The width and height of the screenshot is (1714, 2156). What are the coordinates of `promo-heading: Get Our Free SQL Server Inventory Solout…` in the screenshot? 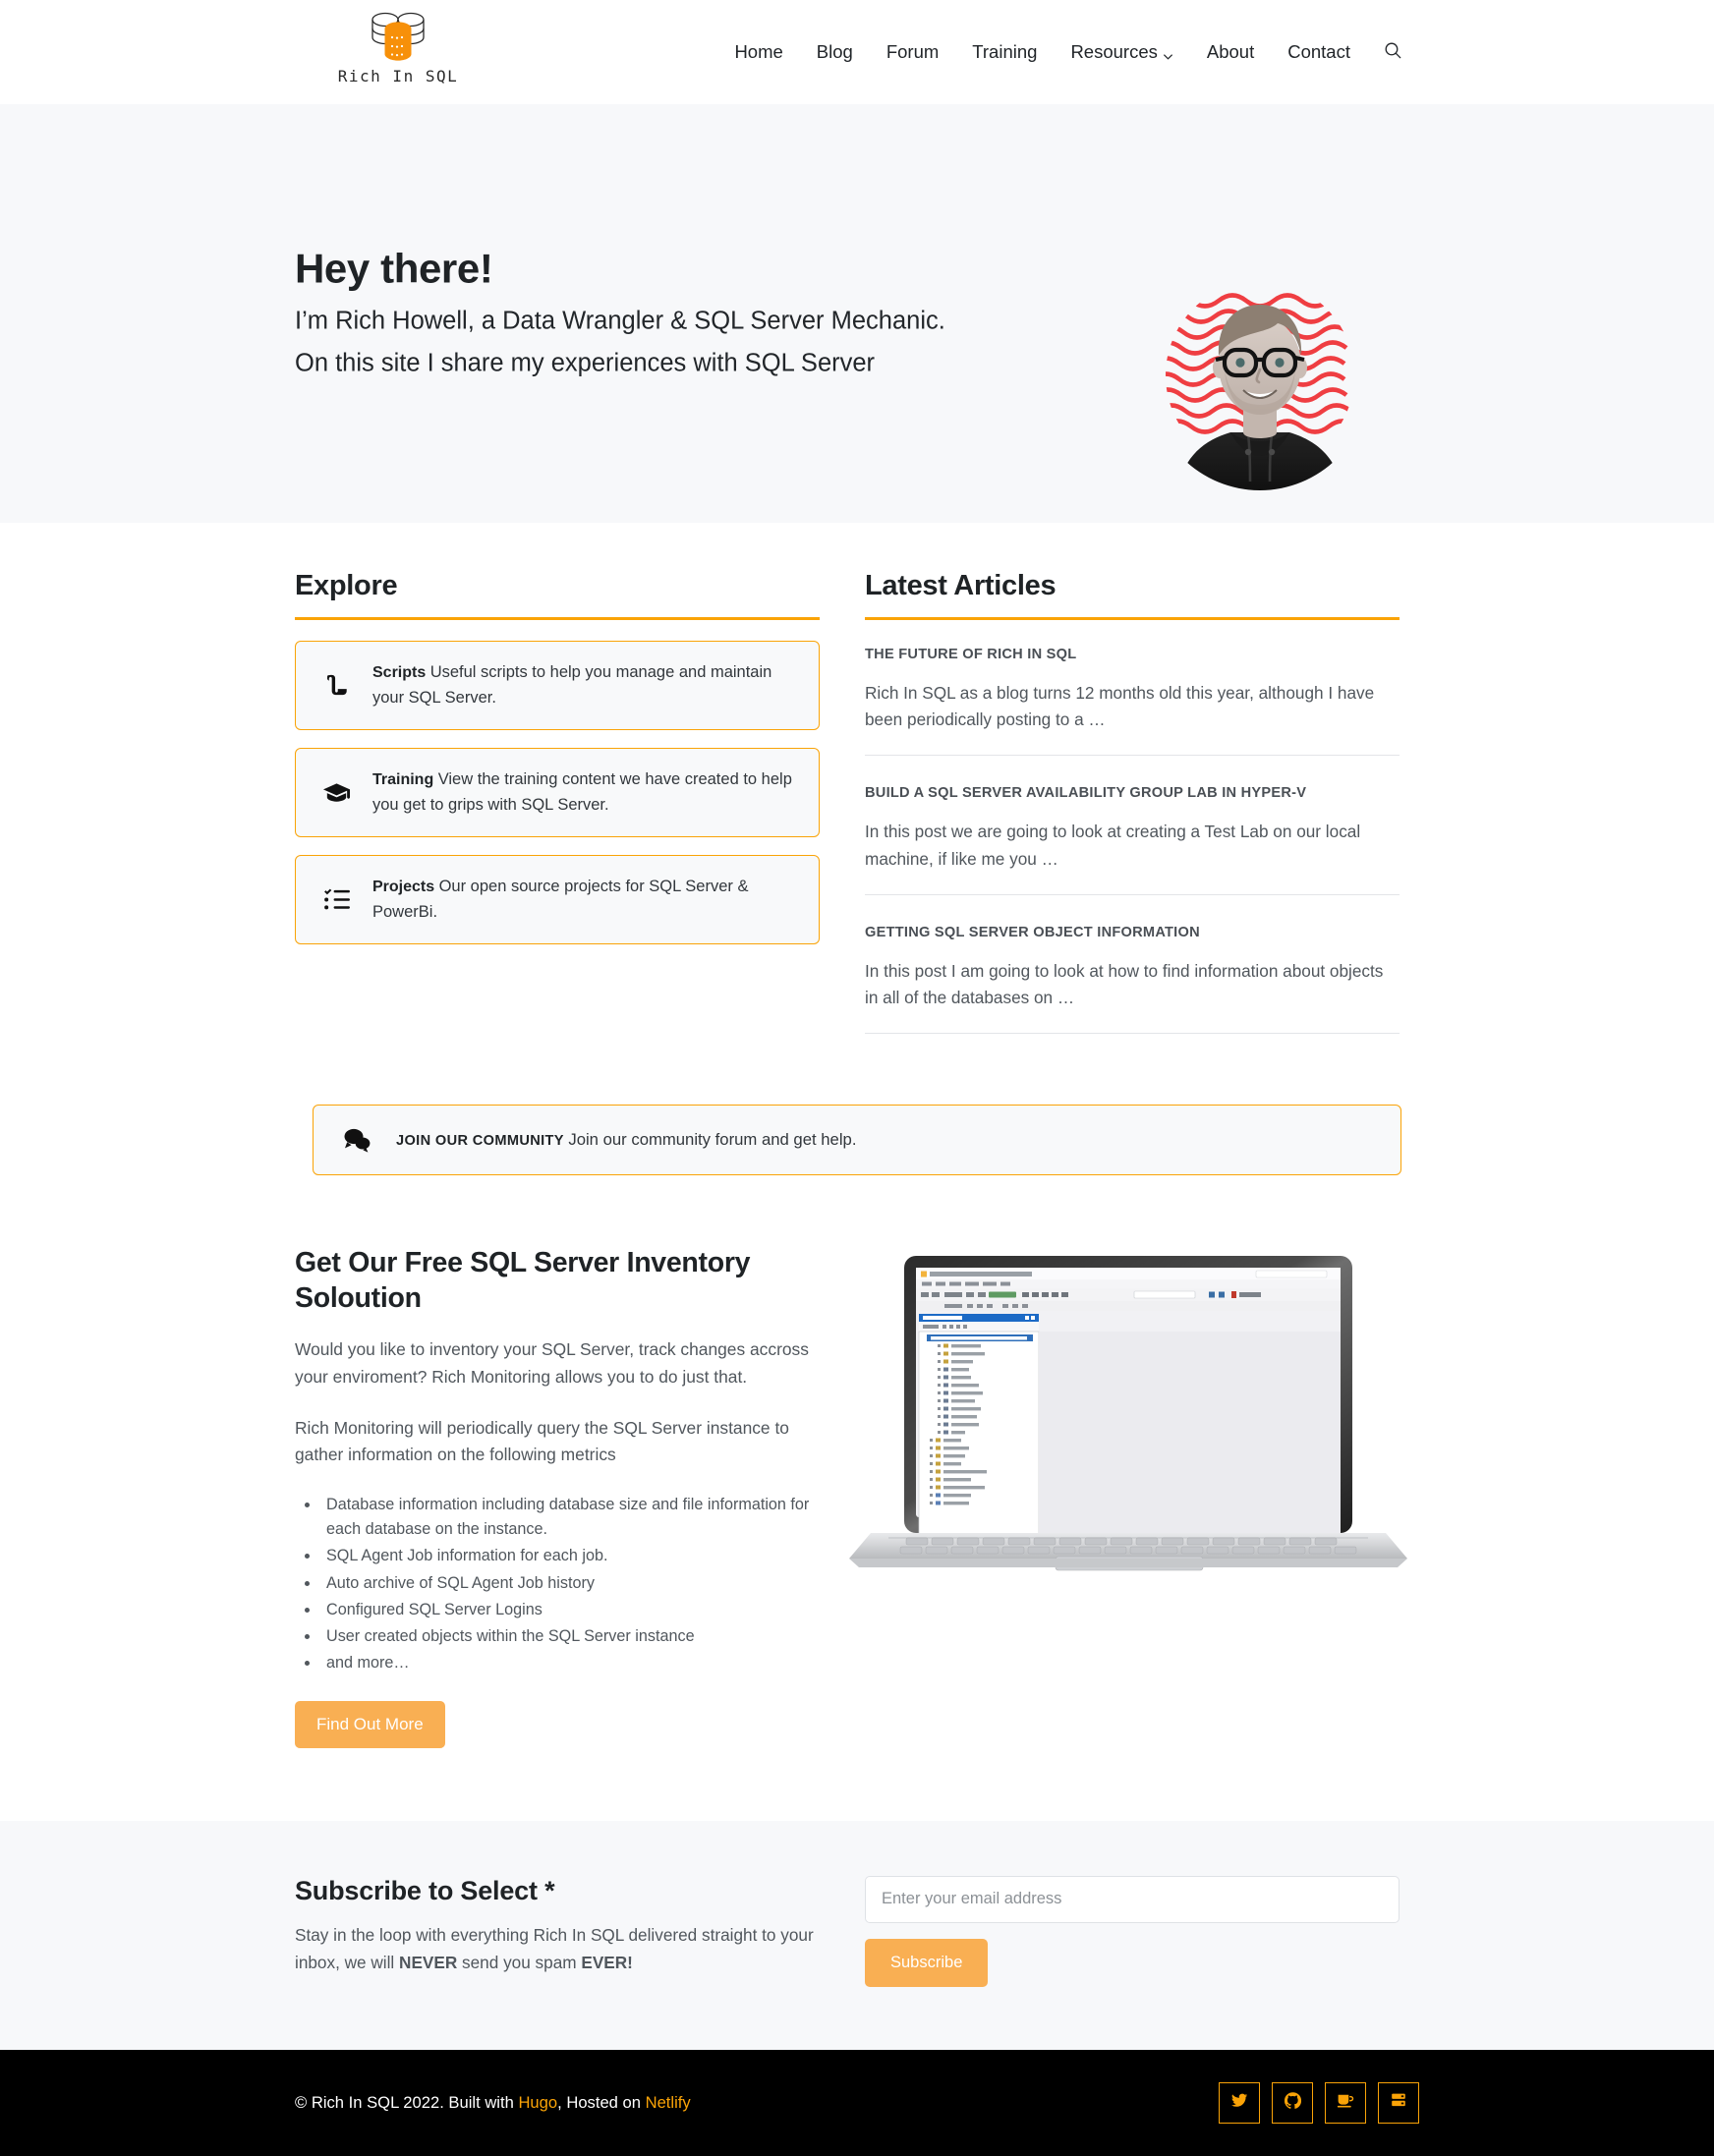 It's located at (523, 1280).